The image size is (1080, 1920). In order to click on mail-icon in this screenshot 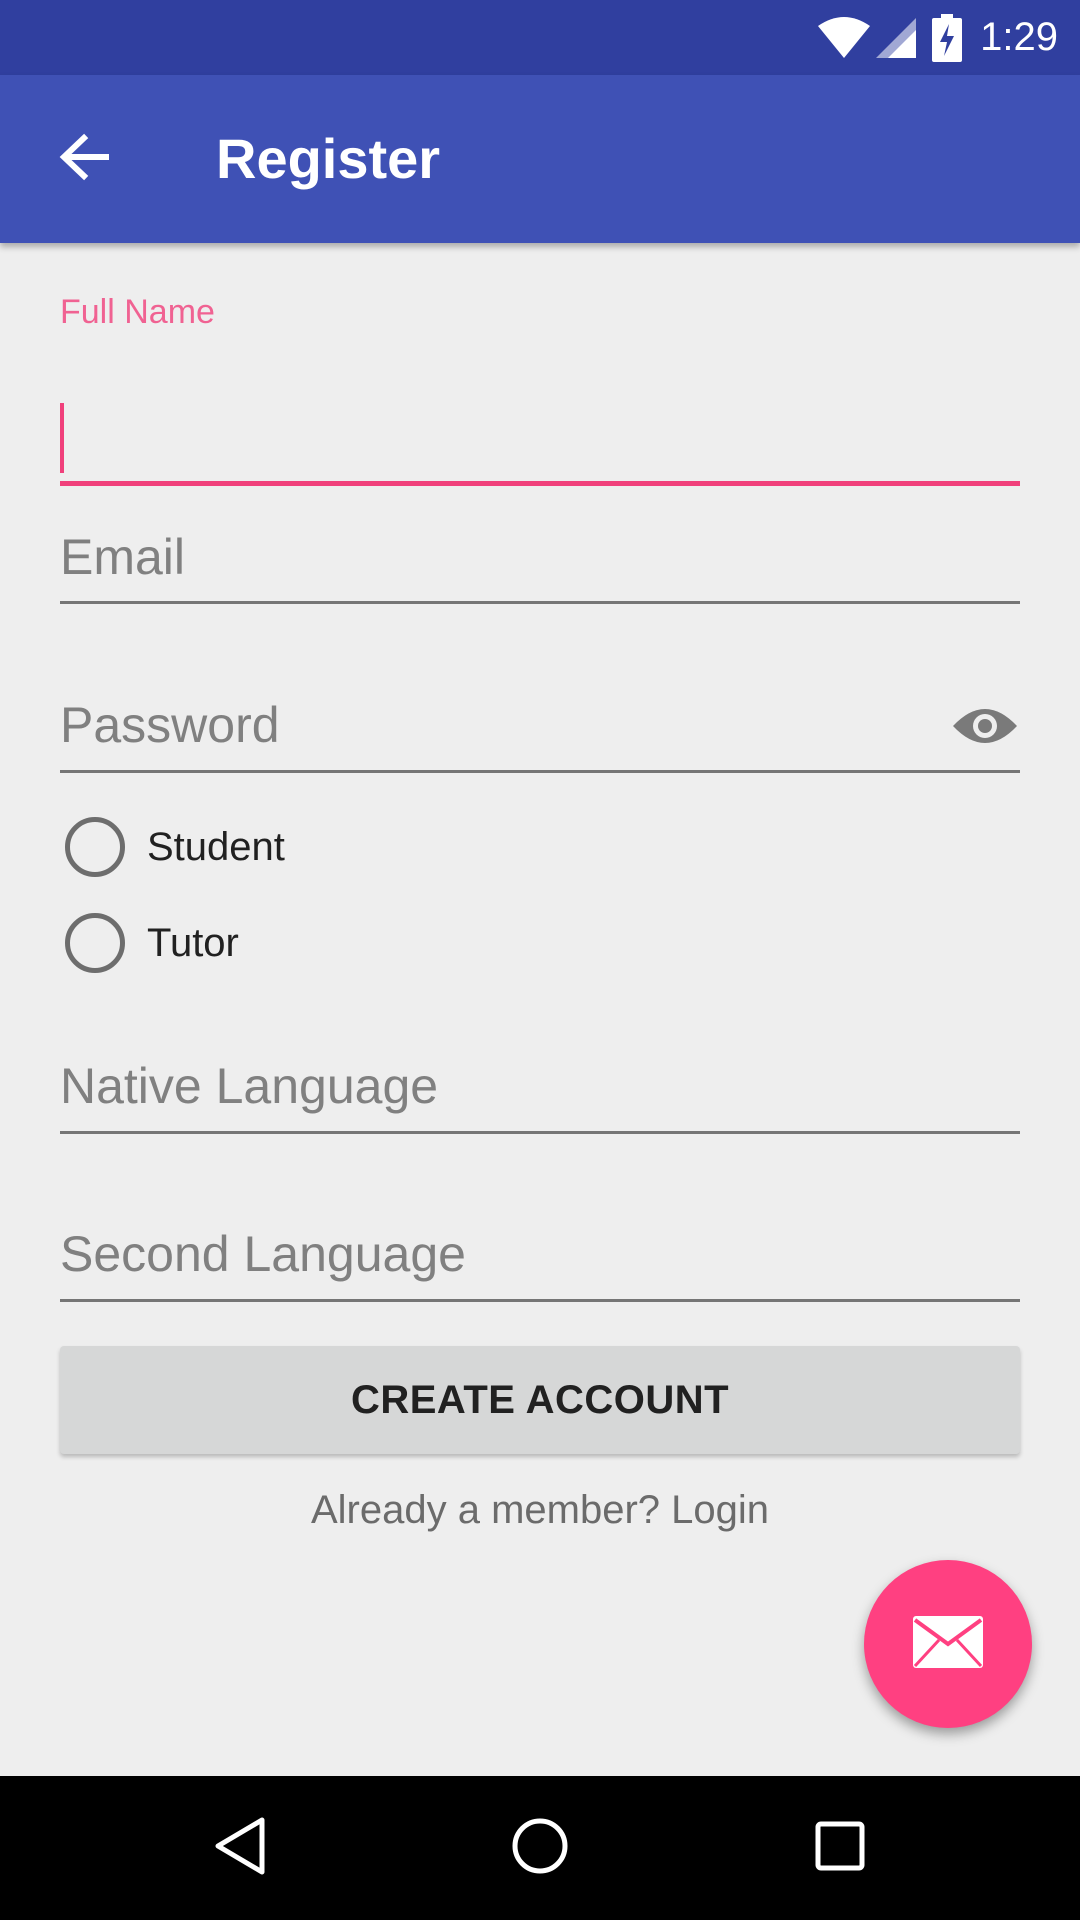, I will do `click(948, 1644)`.